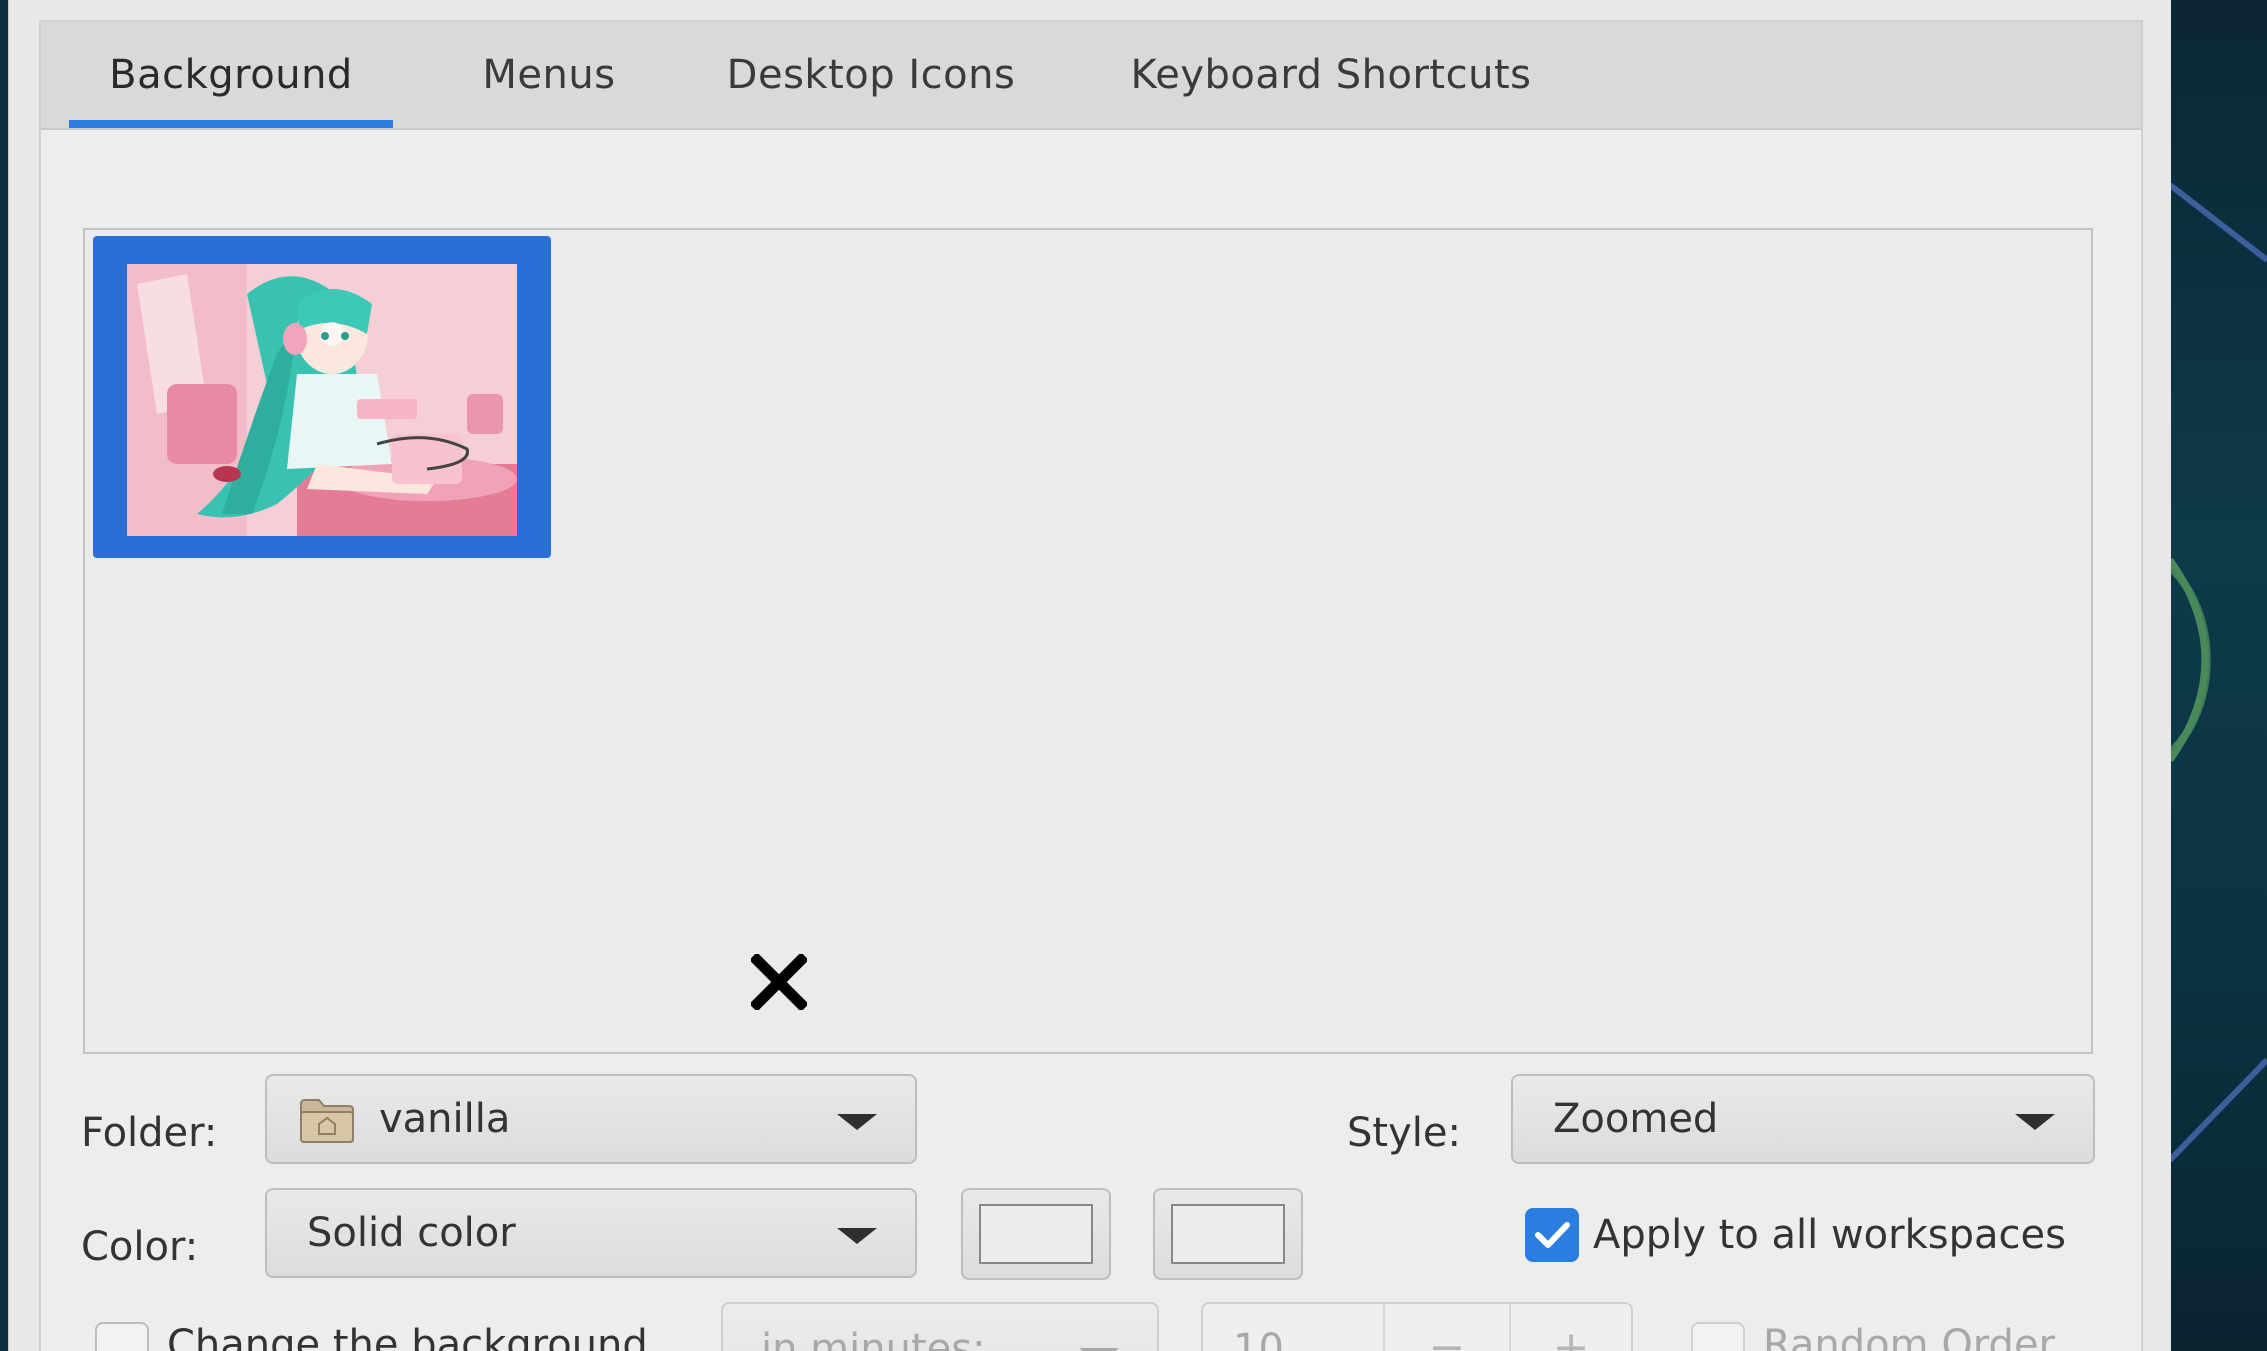 Image resolution: width=2267 pixels, height=1351 pixels. Describe the element at coordinates (1258, 1338) in the screenshot. I see `interval-value: 10` at that location.